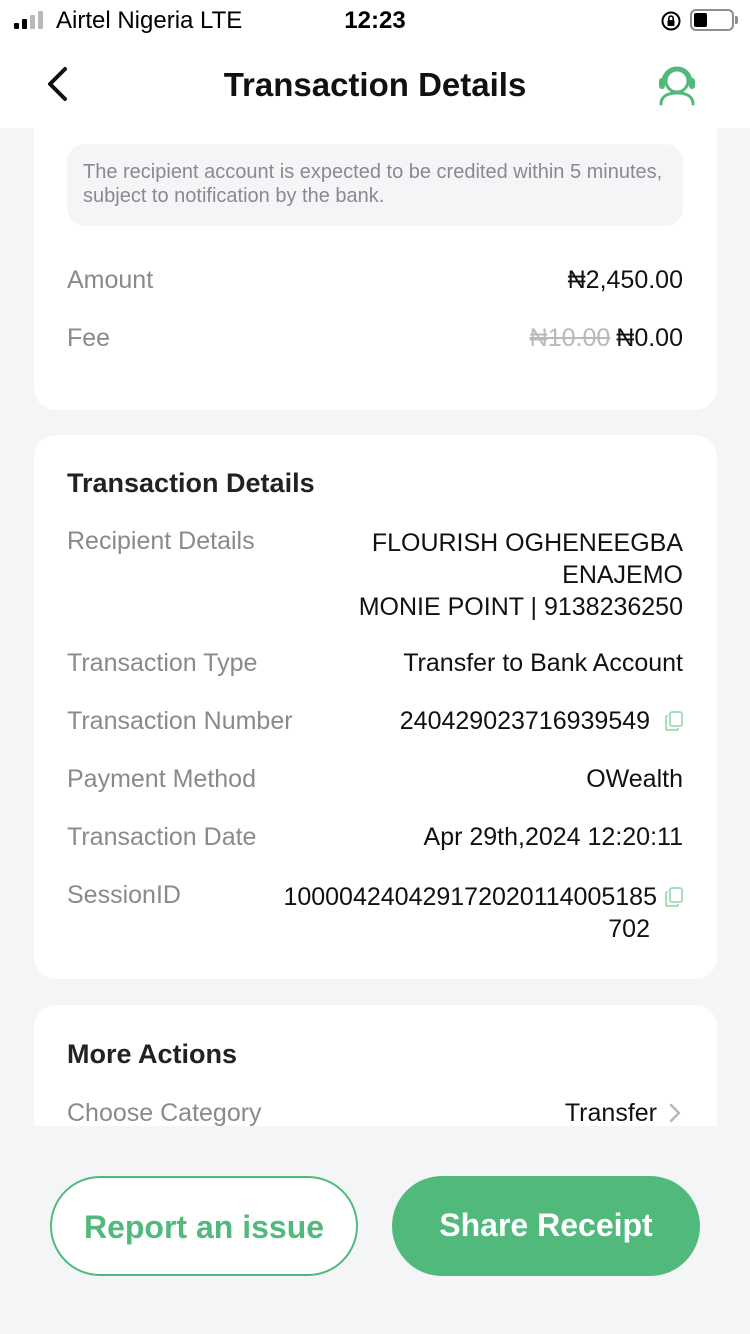 The image size is (750, 1334). What do you see at coordinates (89, 338) in the screenshot?
I see `fee-label: Fee` at bounding box center [89, 338].